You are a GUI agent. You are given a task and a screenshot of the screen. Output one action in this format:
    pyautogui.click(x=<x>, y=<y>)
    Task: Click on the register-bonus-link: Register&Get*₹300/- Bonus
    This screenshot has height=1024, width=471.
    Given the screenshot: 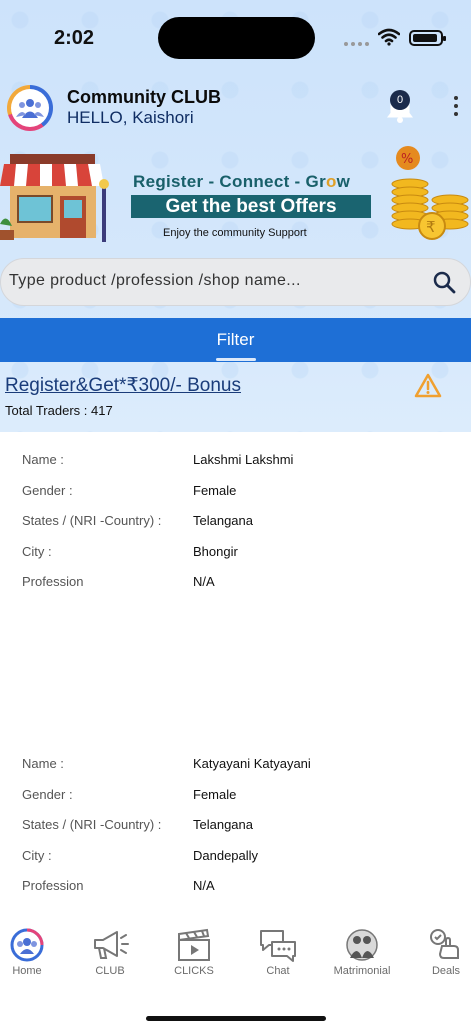 What is the action you would take?
    pyautogui.click(x=123, y=385)
    